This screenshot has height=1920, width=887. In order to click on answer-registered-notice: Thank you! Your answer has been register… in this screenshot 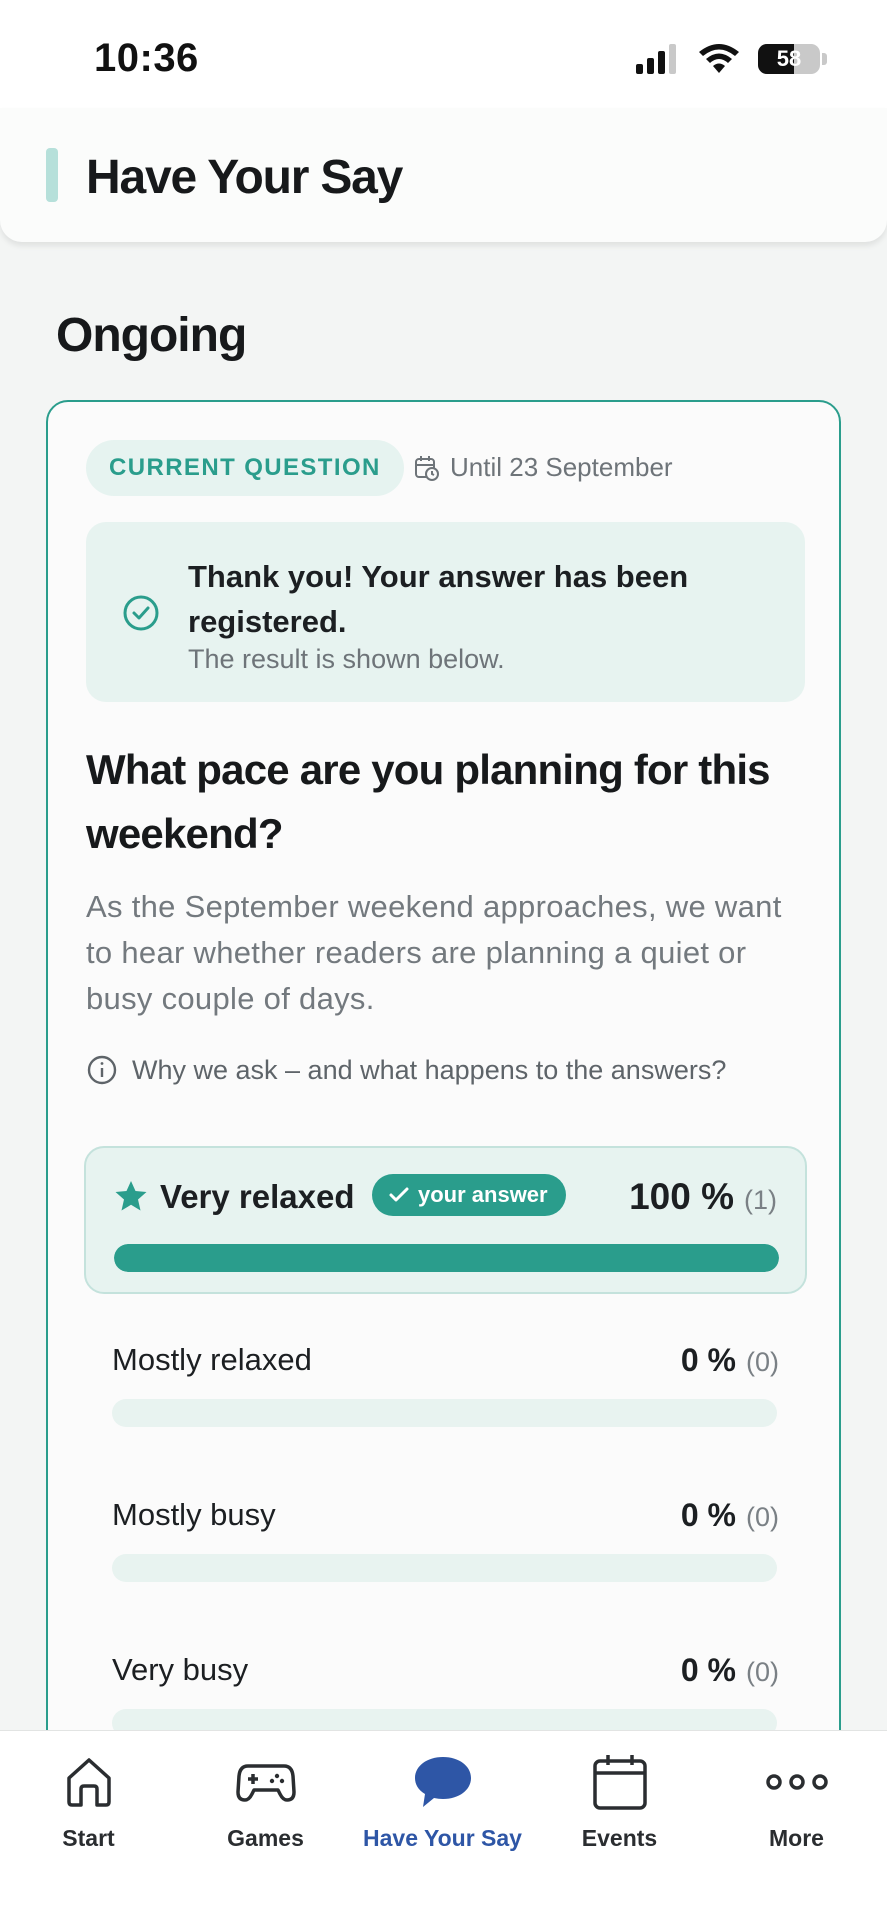, I will do `click(445, 612)`.